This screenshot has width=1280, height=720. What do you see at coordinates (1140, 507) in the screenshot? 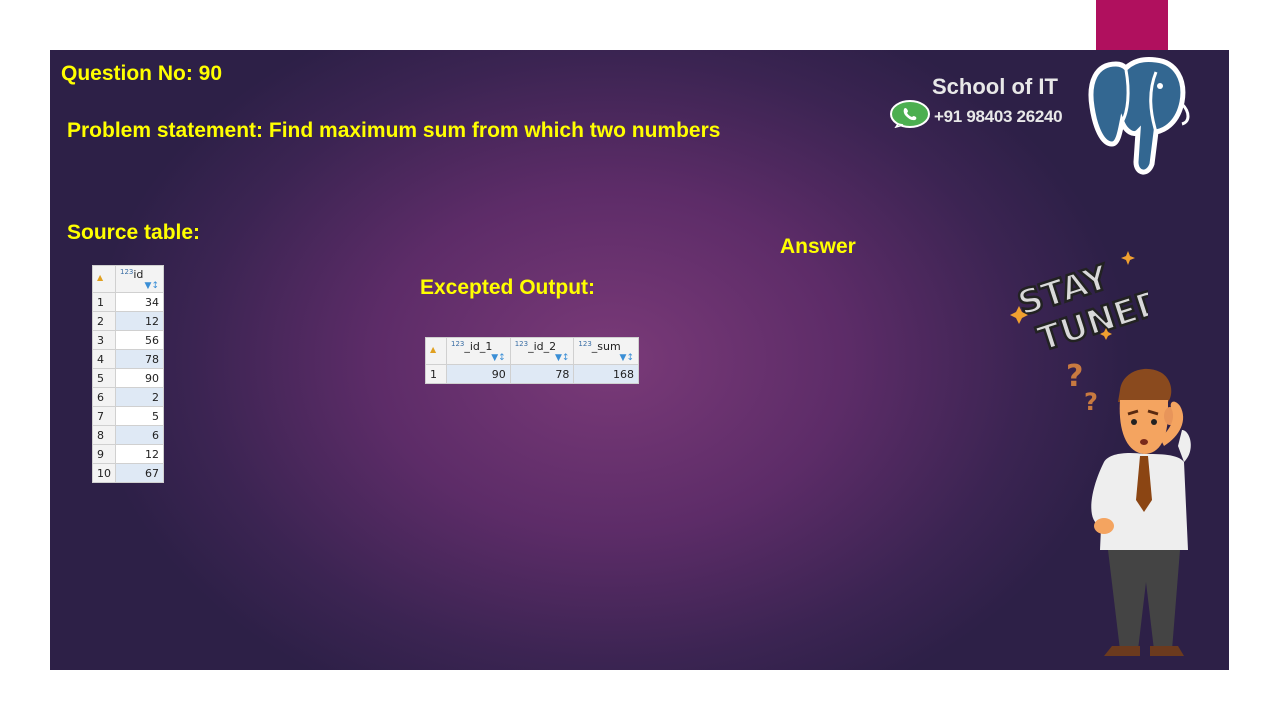
I see `confused-man-illustration: ? ?` at bounding box center [1140, 507].